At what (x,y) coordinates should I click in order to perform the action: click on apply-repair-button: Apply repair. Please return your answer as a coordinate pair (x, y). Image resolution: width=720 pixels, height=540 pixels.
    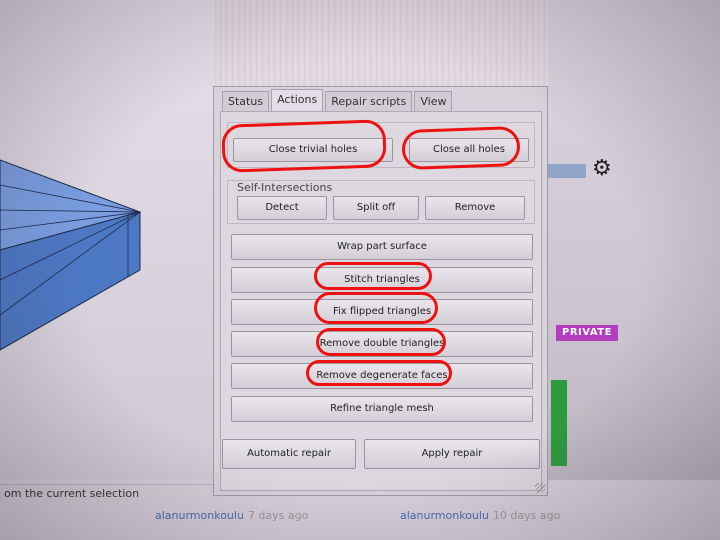
    Looking at the image, I should click on (452, 454).